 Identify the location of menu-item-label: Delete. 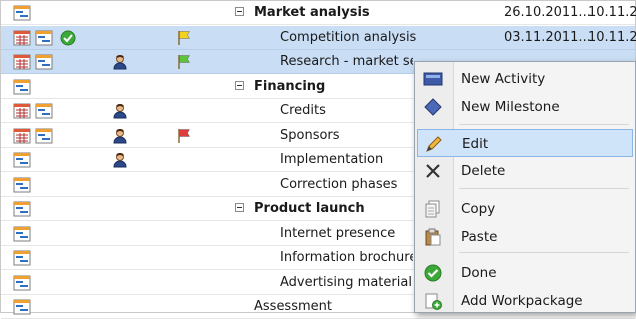
(483, 171).